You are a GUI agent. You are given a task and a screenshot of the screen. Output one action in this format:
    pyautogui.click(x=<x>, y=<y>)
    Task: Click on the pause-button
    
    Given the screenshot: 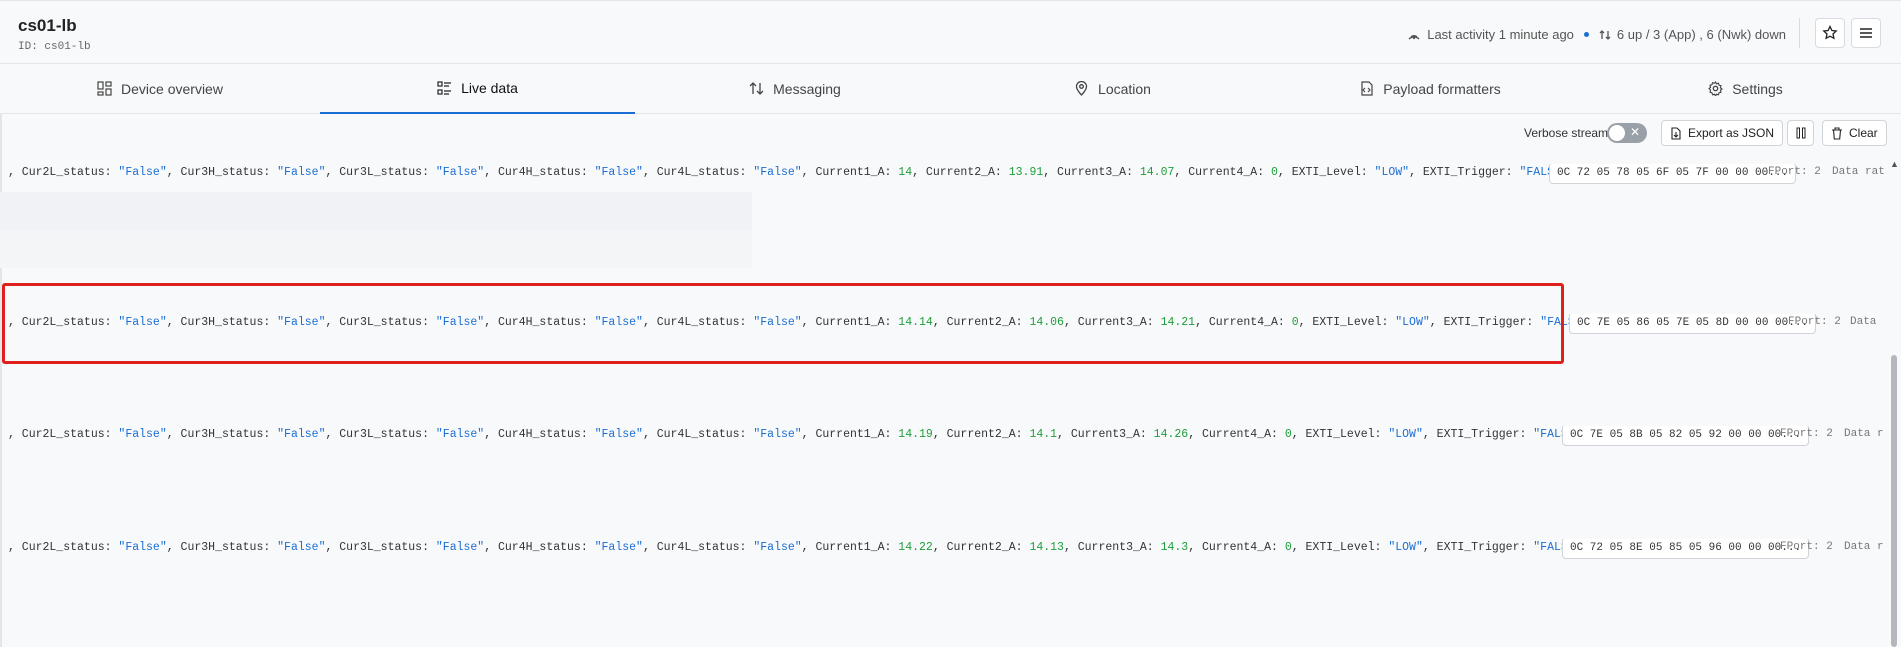 What is the action you would take?
    pyautogui.click(x=1800, y=133)
    